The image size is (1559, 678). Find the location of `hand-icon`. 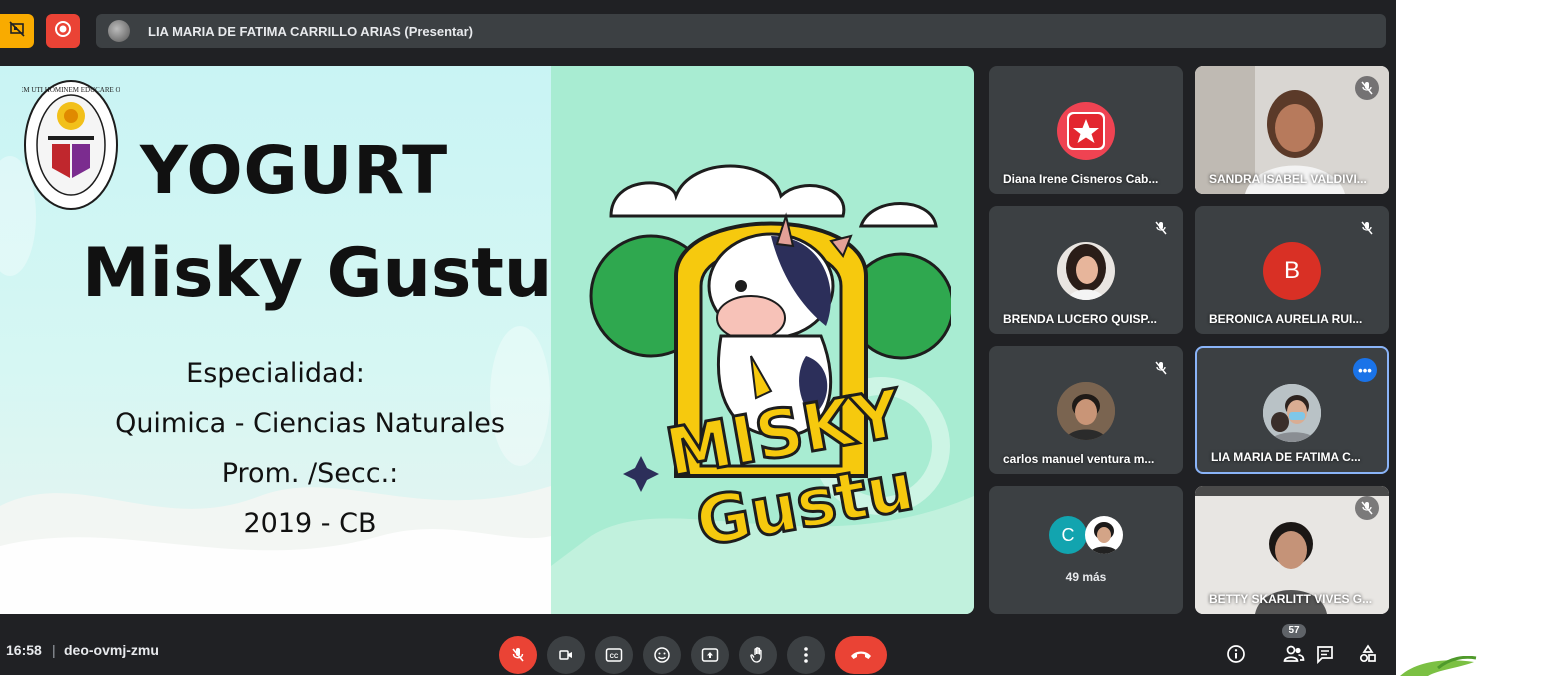

hand-icon is located at coordinates (756, 655).